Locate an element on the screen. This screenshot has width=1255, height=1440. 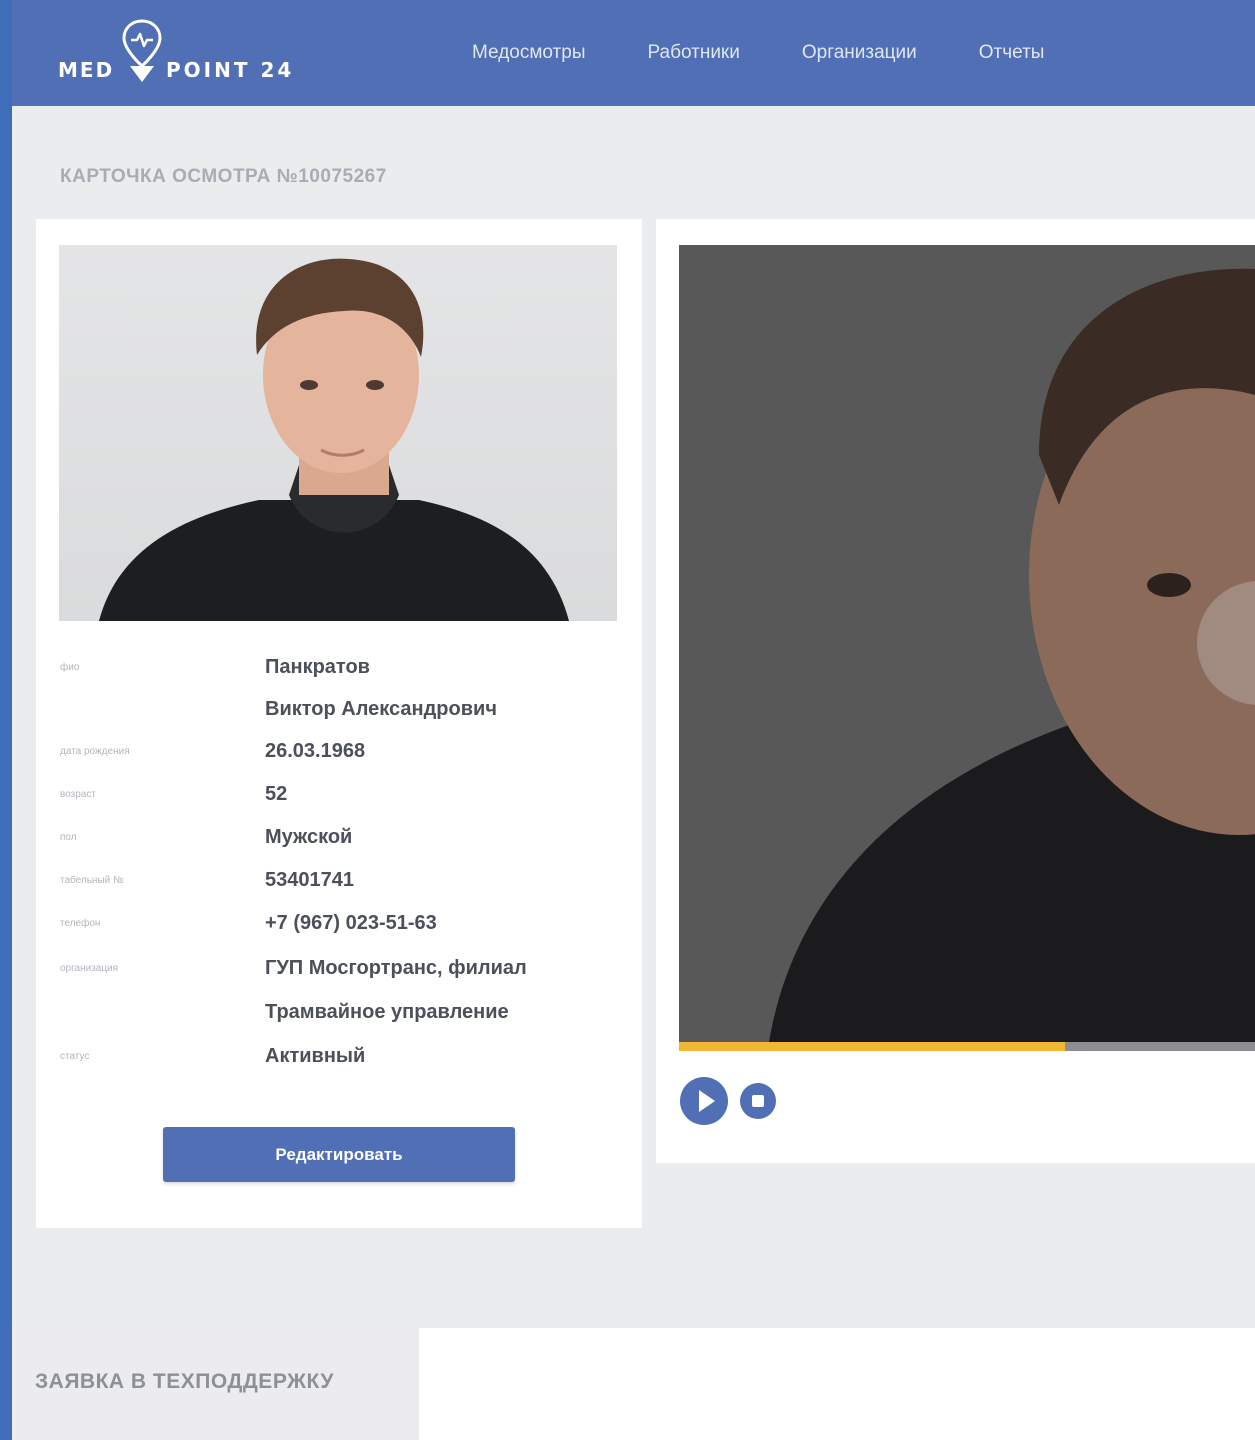
field-value-continuation: Виктор Александрович is located at coordinates (381, 709).